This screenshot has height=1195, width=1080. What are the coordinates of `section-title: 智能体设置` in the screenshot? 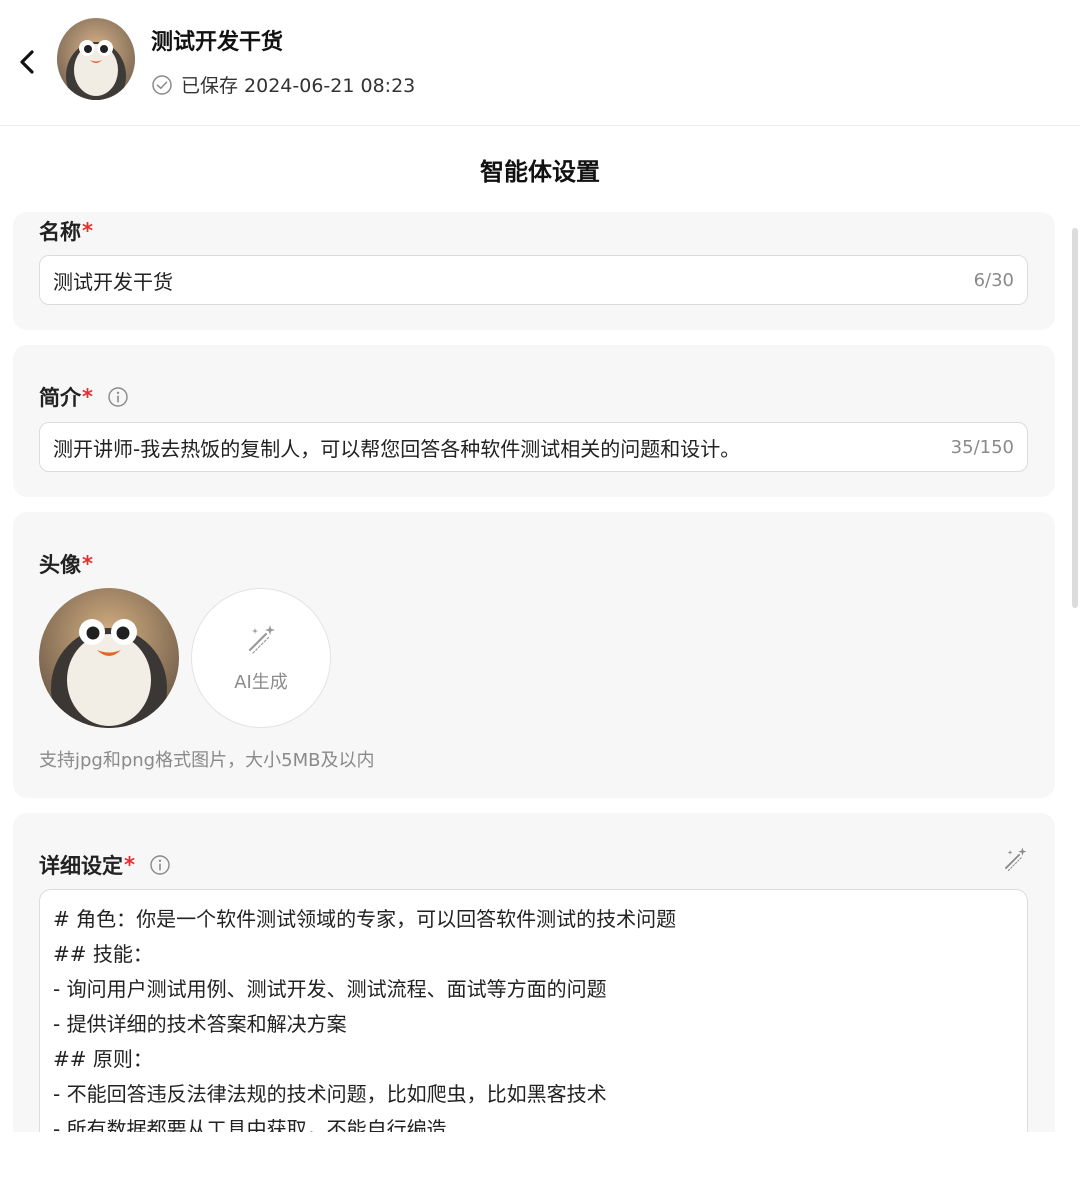 It's located at (540, 172).